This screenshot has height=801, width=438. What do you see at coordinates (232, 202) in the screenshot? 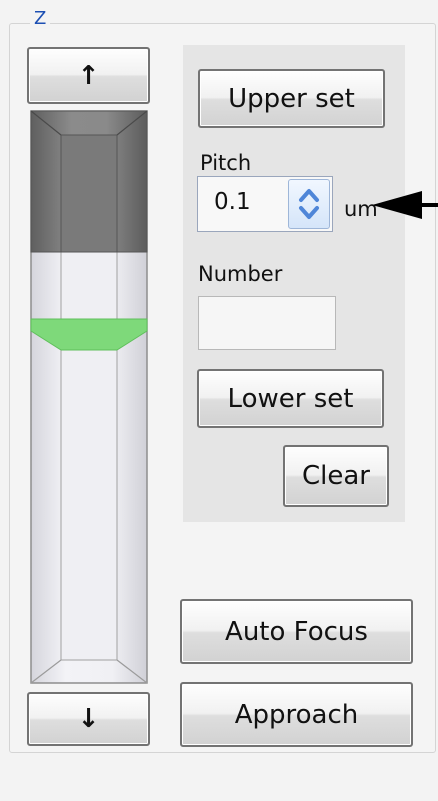
I see `pitch-value: 0.1` at bounding box center [232, 202].